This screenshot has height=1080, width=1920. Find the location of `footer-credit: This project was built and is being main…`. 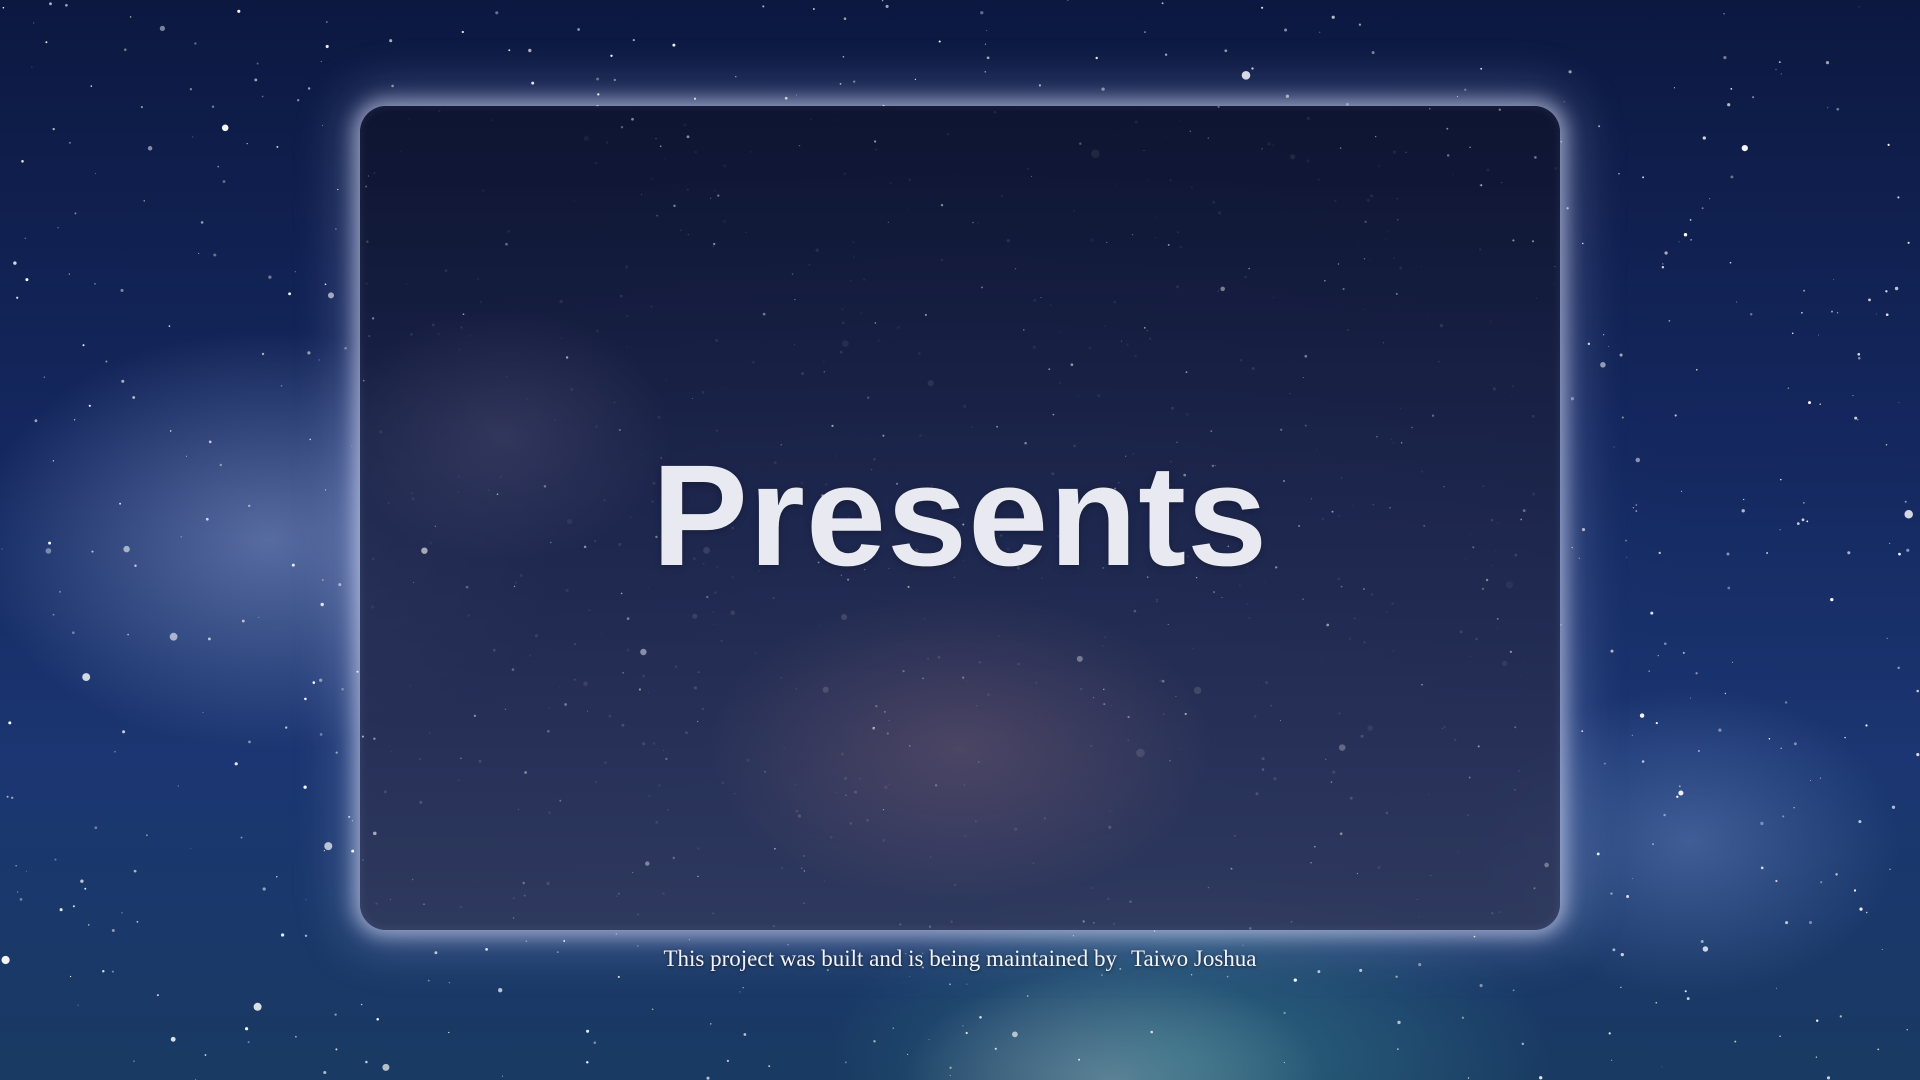

footer-credit: This project was built and is being main… is located at coordinates (960, 959).